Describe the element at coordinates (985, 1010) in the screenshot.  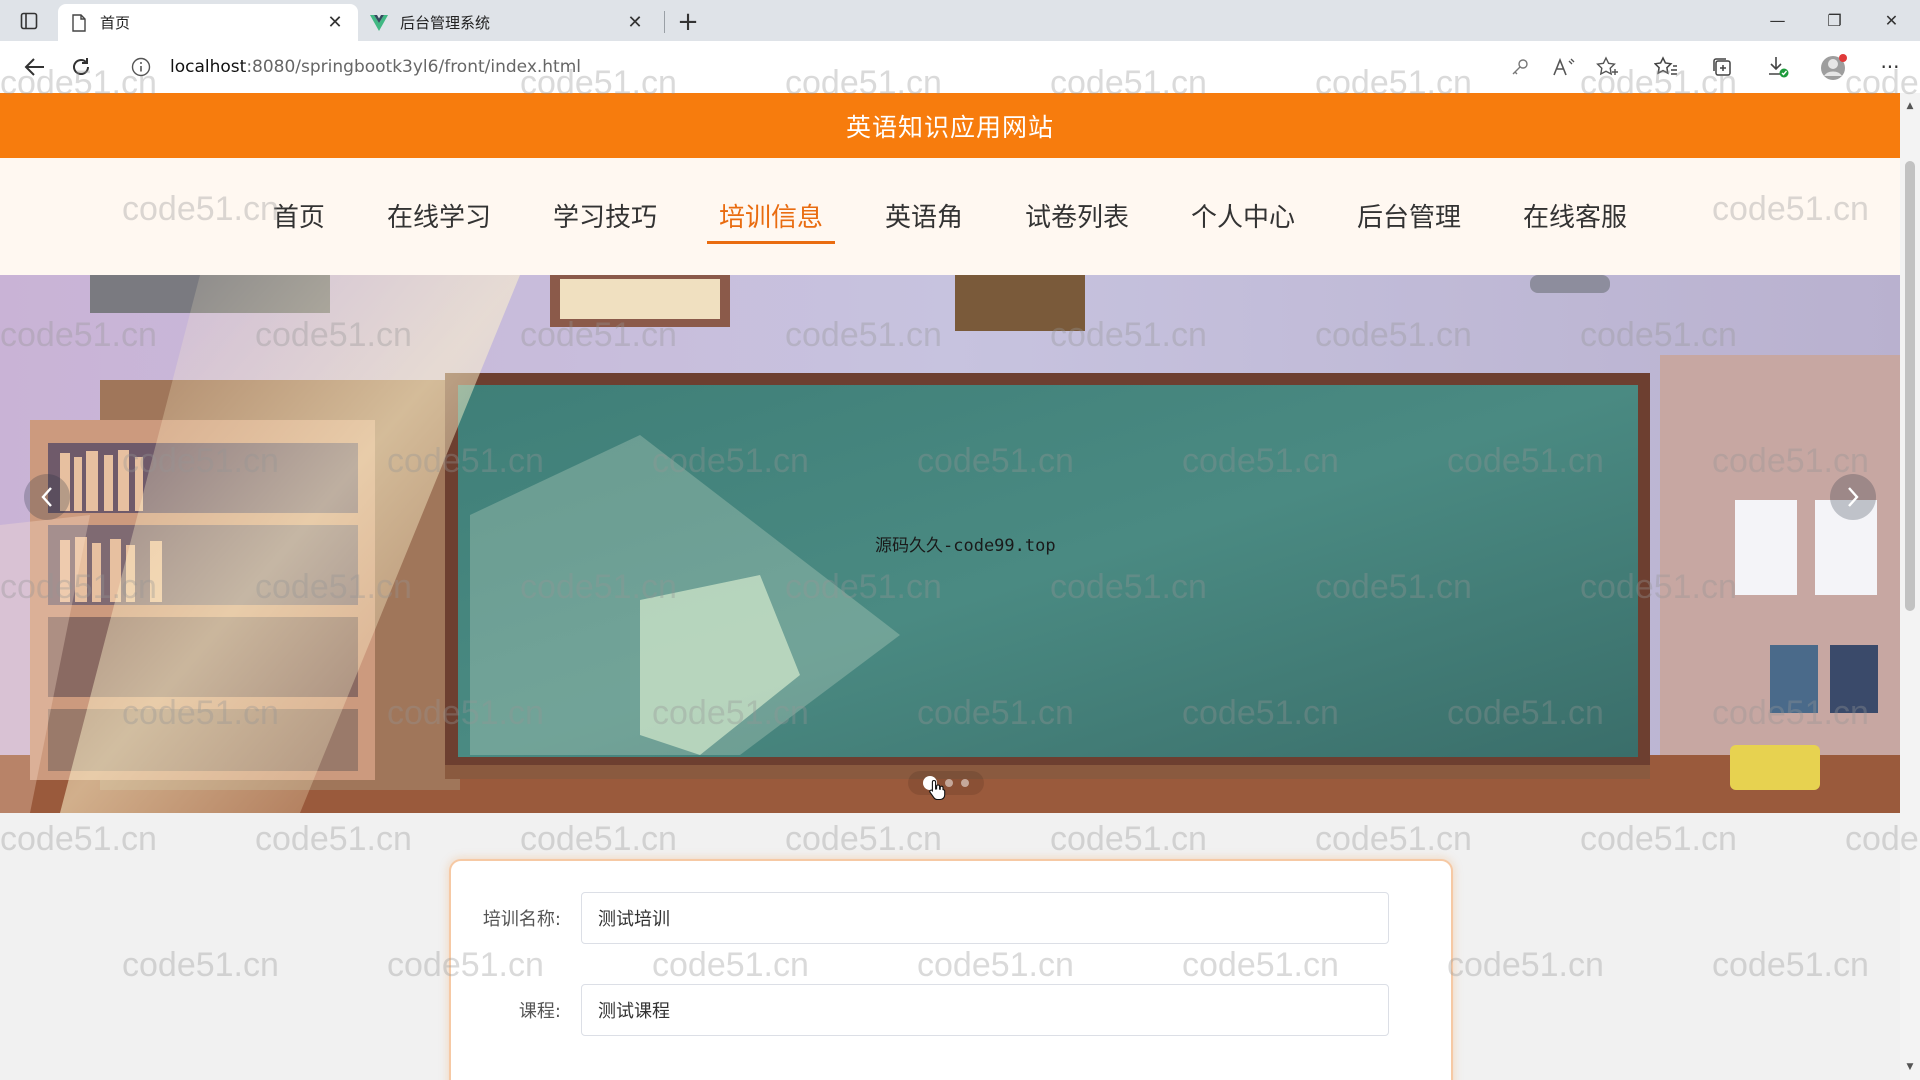
I see `course-field: 测试课程` at that location.